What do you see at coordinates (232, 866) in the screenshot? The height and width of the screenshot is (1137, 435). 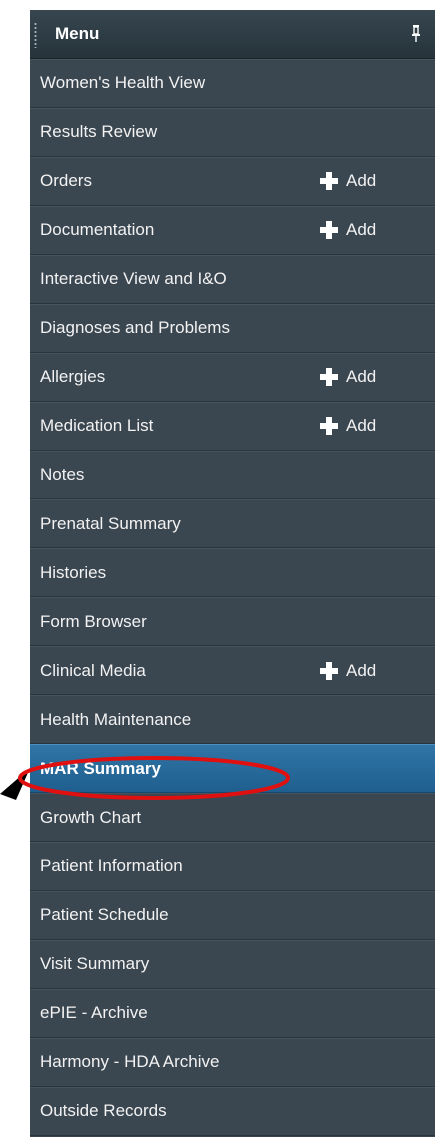 I see `menu-item-patient-information: Patient Information` at bounding box center [232, 866].